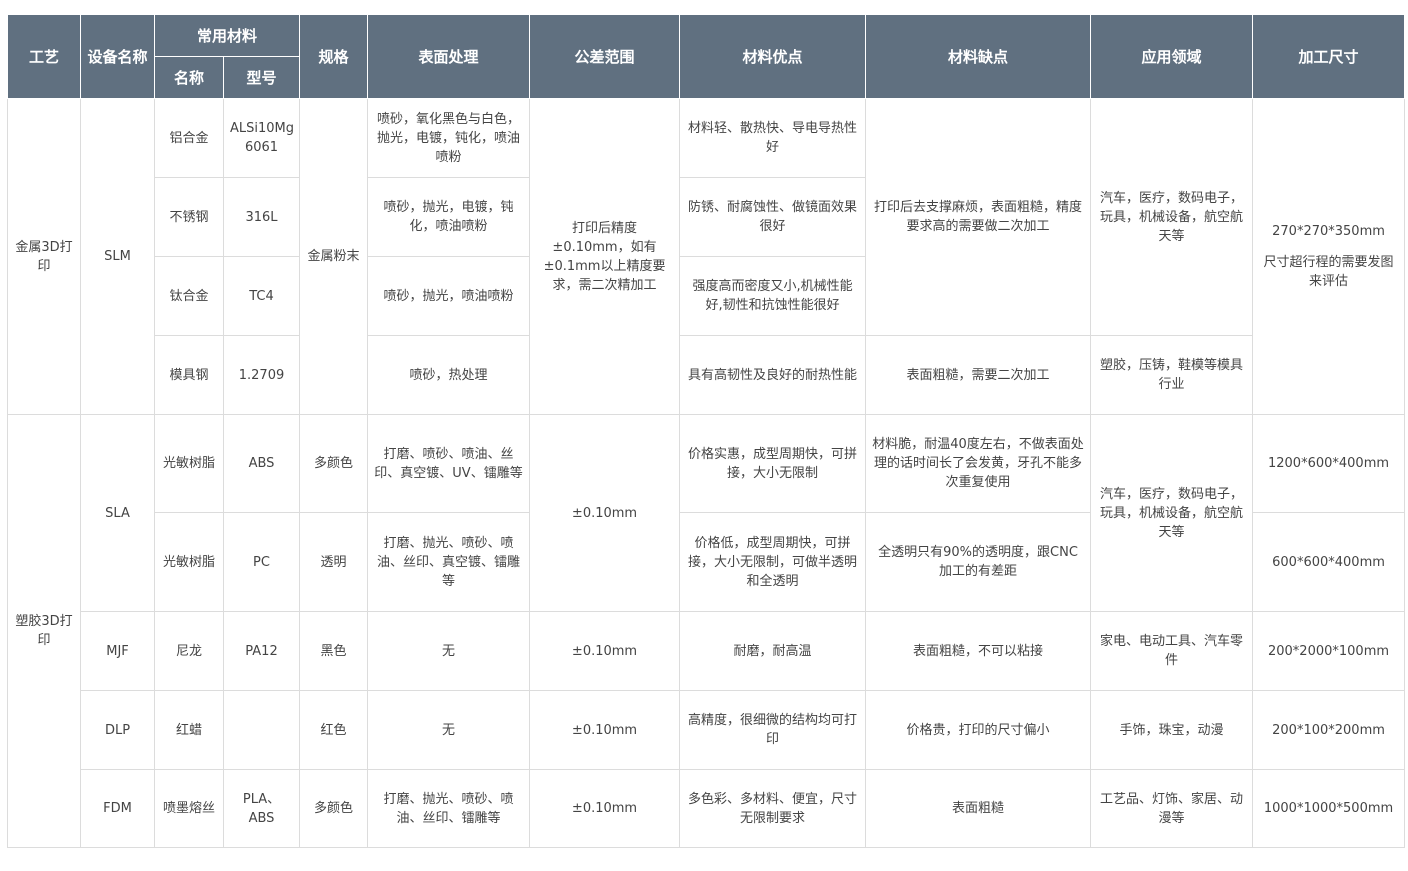 Image resolution: width=1408 pixels, height=871 pixels. I want to click on cell-surface: 喷砂，抛光，喷油喷粉, so click(449, 296).